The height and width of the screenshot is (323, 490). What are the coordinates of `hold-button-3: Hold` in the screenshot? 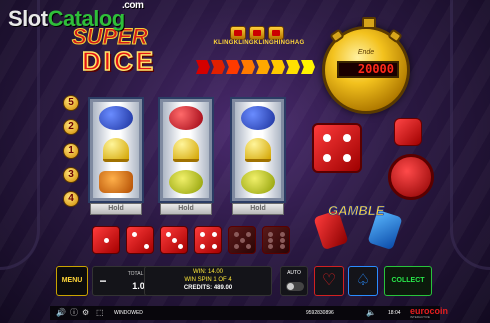 It's located at (258, 209).